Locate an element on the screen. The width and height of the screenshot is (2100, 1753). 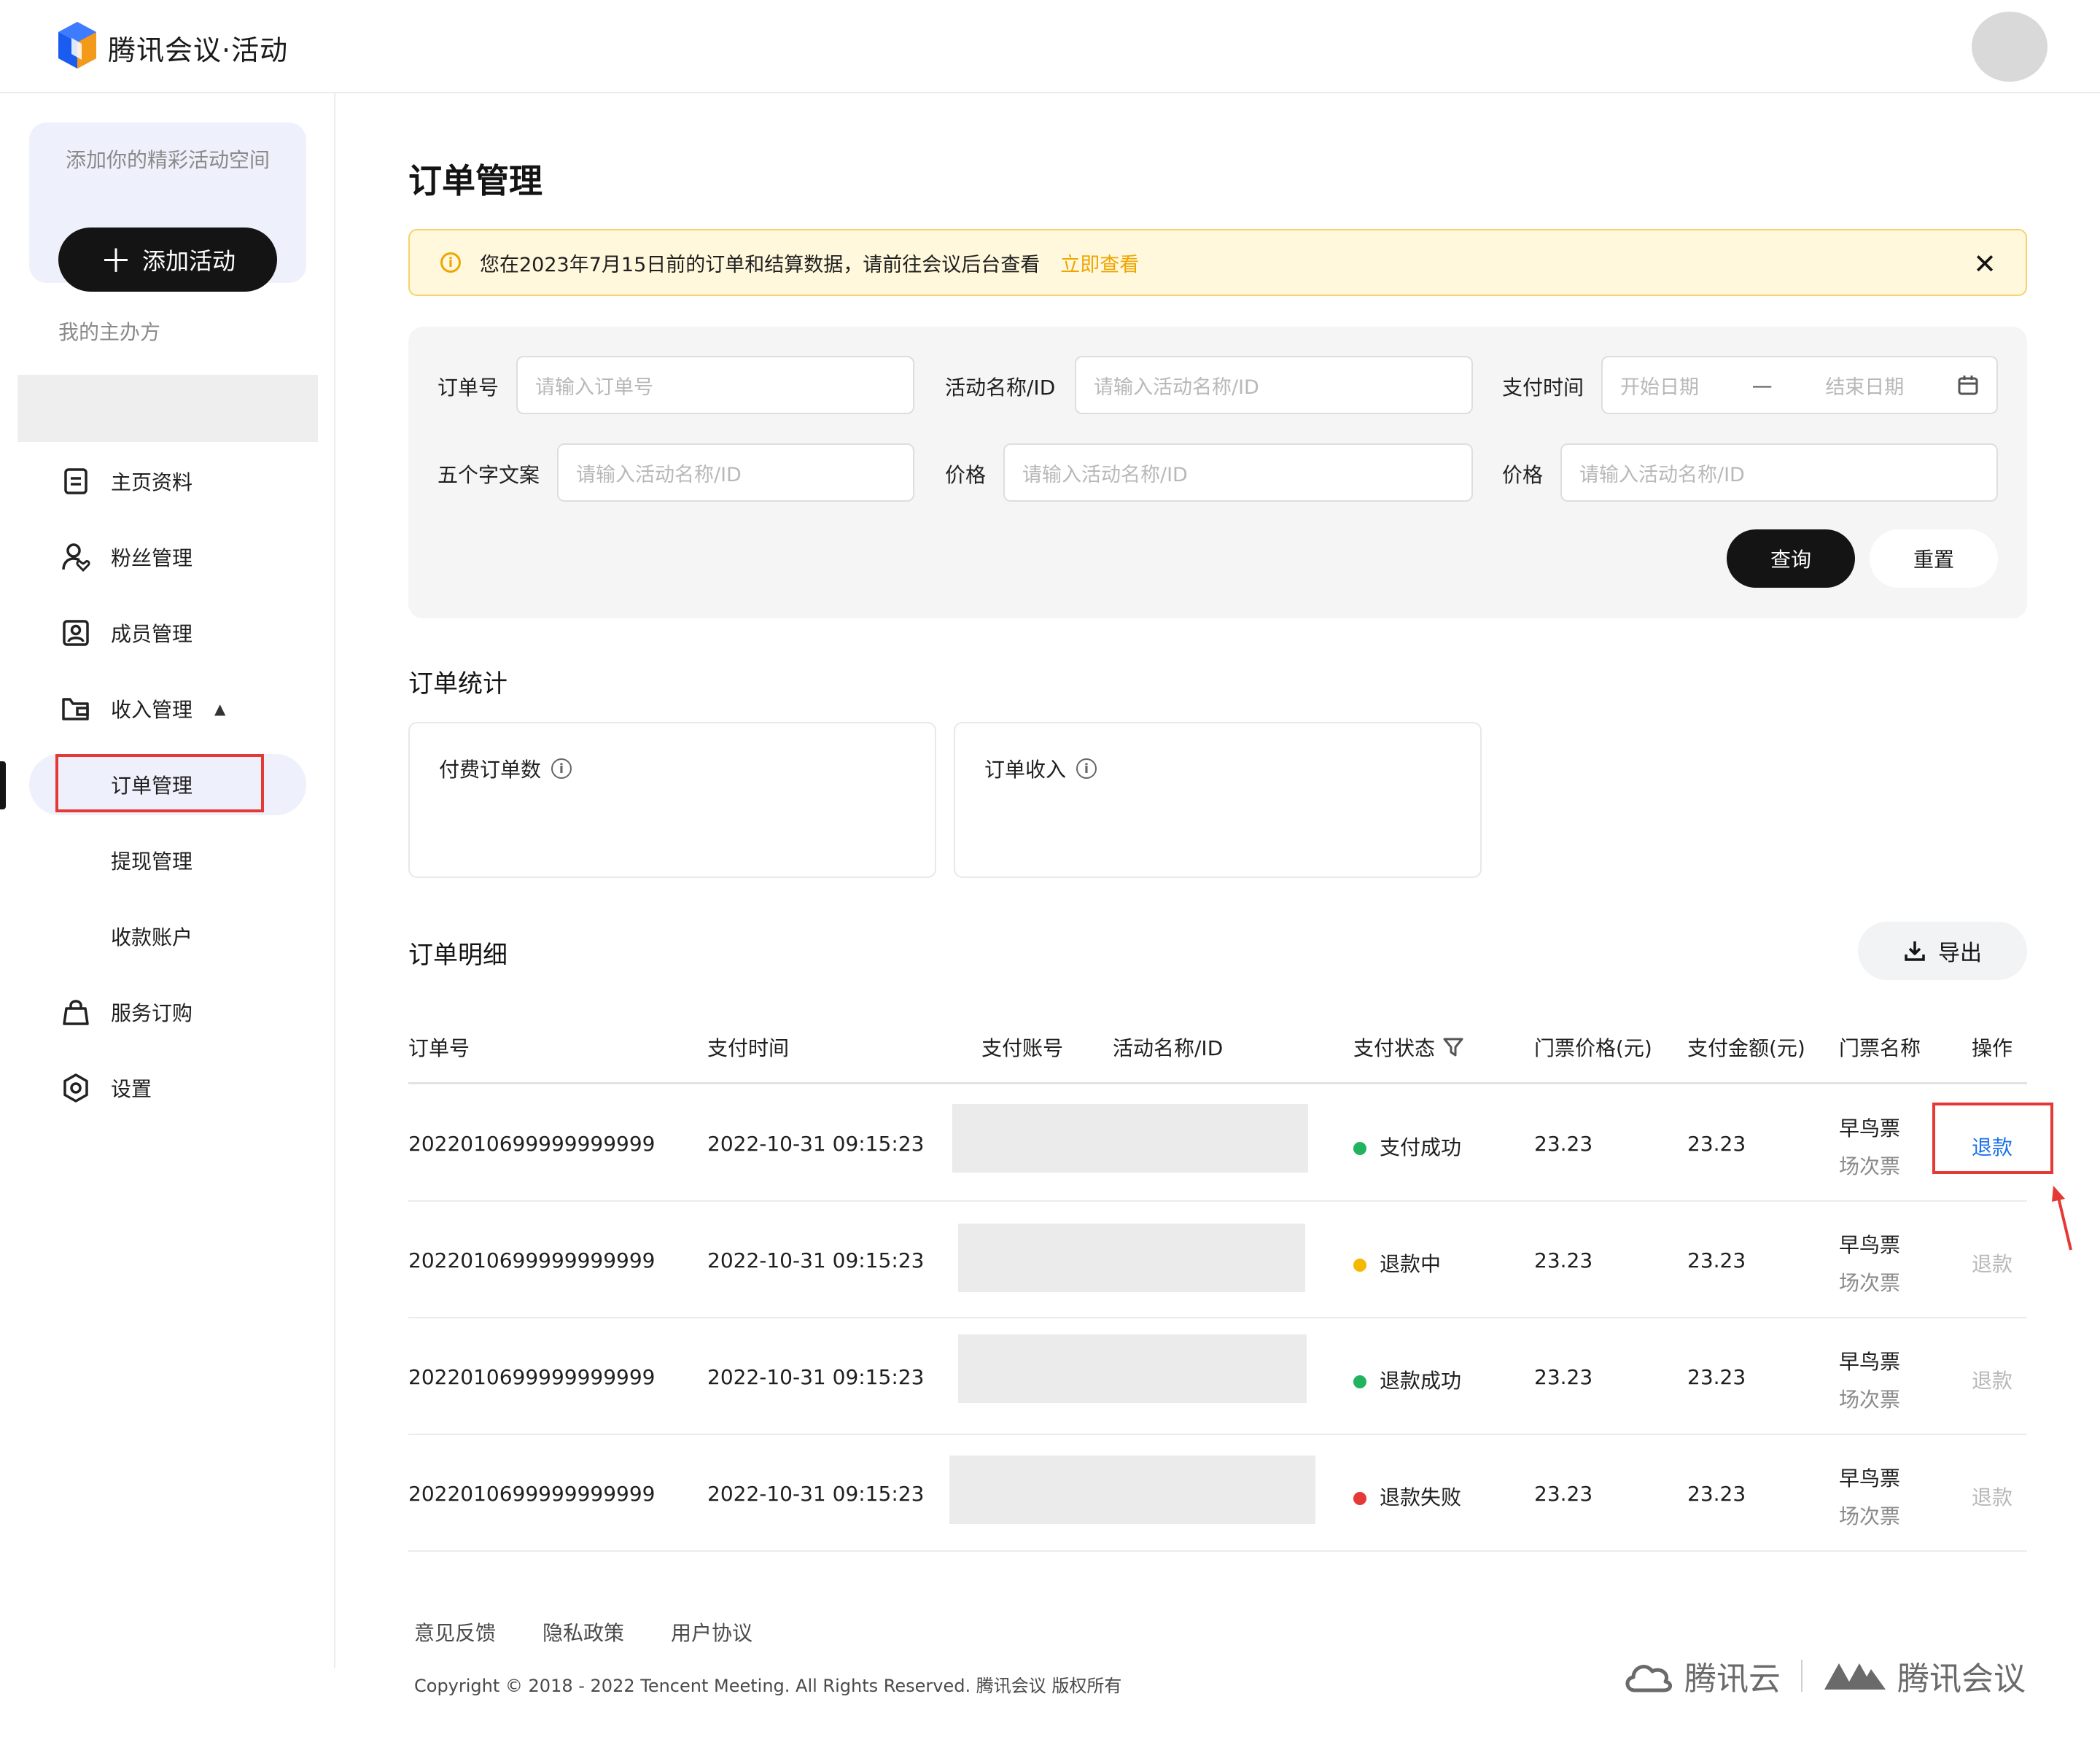
col-ticket-price: 门票价格(元) is located at coordinates (1593, 1048).